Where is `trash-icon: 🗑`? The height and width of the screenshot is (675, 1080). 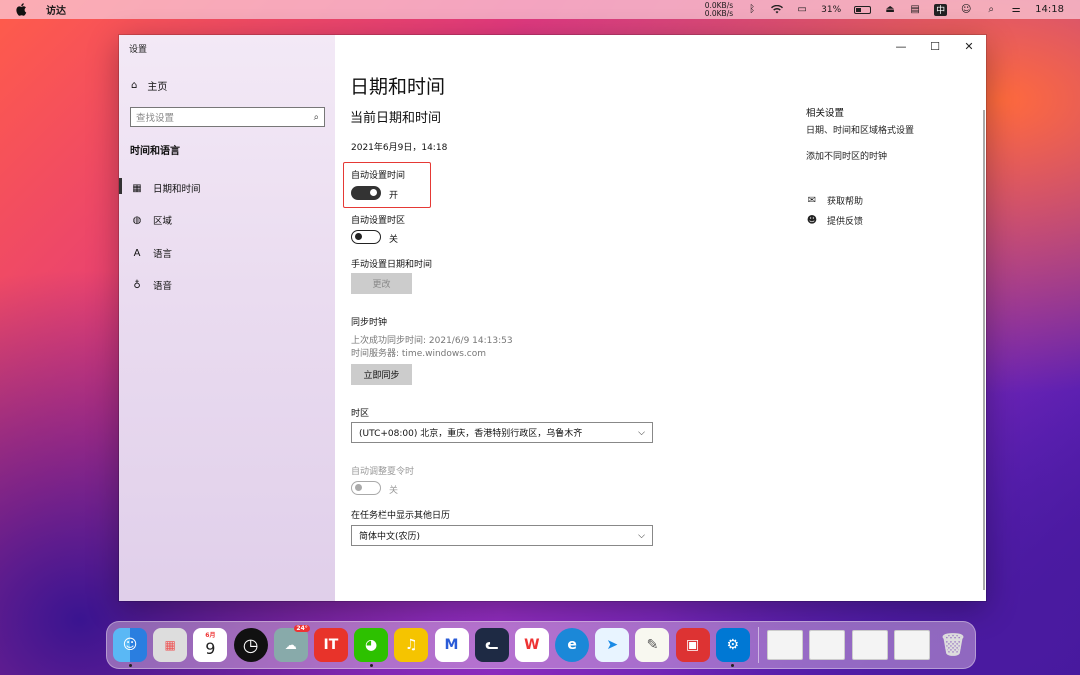
trash-icon: 🗑 is located at coordinates (953, 645).